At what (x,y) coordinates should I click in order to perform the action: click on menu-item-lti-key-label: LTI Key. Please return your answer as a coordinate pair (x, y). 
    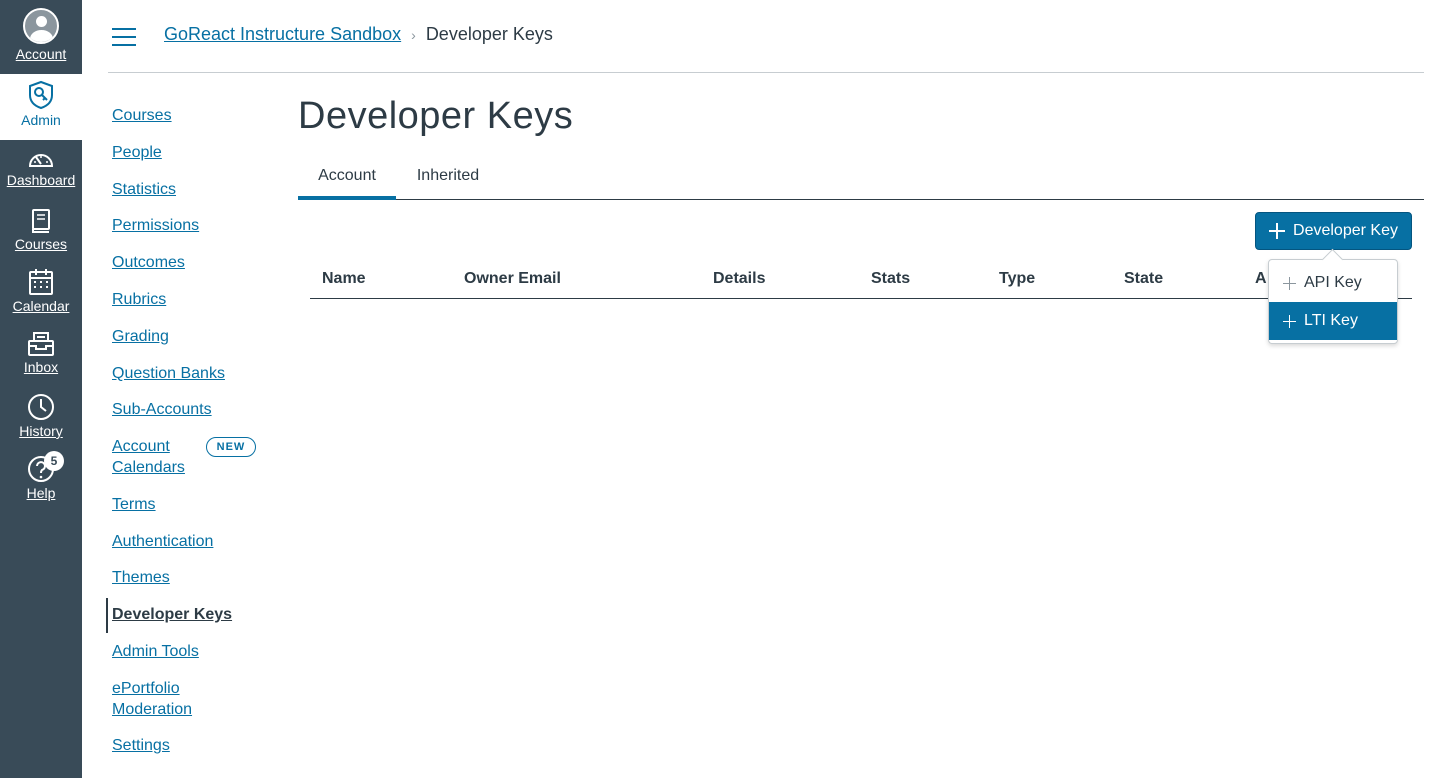
    Looking at the image, I should click on (1331, 320).